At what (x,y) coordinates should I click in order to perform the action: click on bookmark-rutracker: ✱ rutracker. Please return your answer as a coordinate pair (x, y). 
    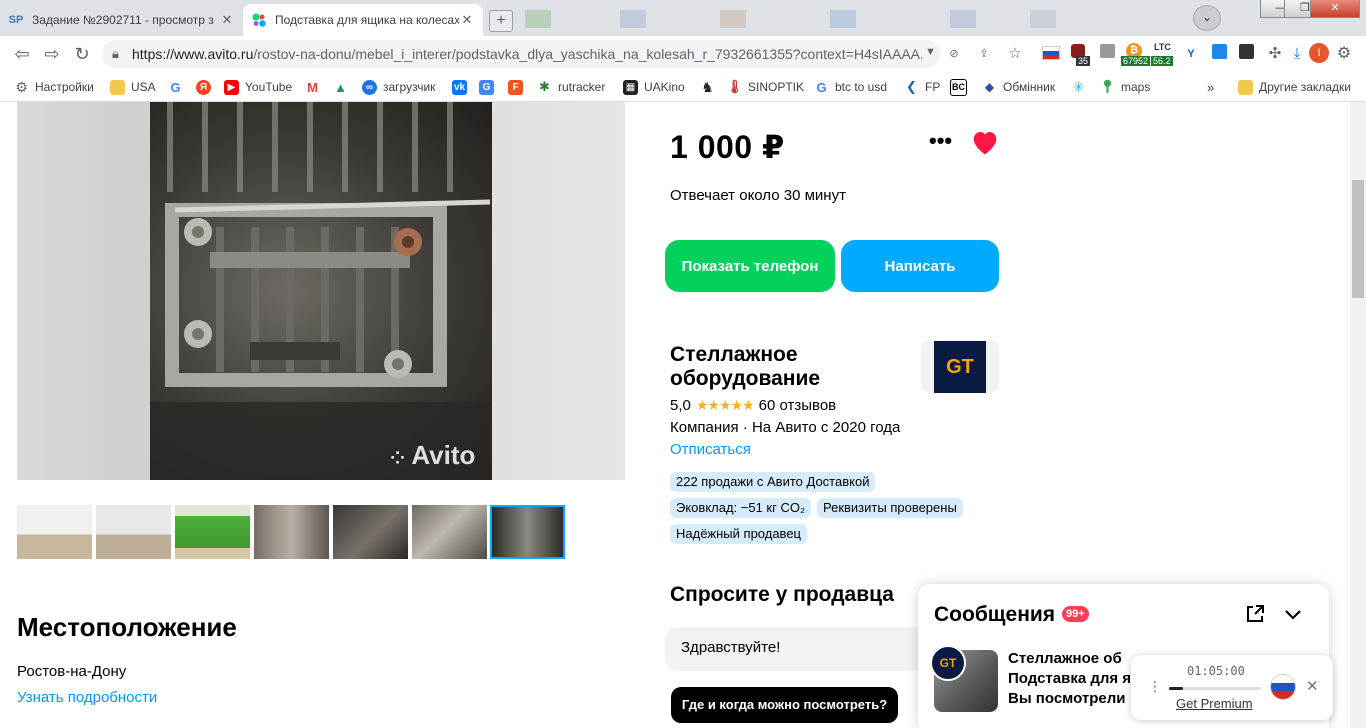
    Looking at the image, I should click on (571, 87).